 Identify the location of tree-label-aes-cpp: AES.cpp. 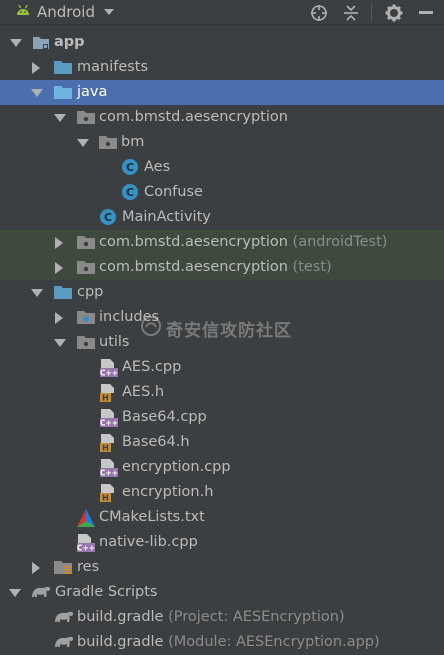
(152, 367).